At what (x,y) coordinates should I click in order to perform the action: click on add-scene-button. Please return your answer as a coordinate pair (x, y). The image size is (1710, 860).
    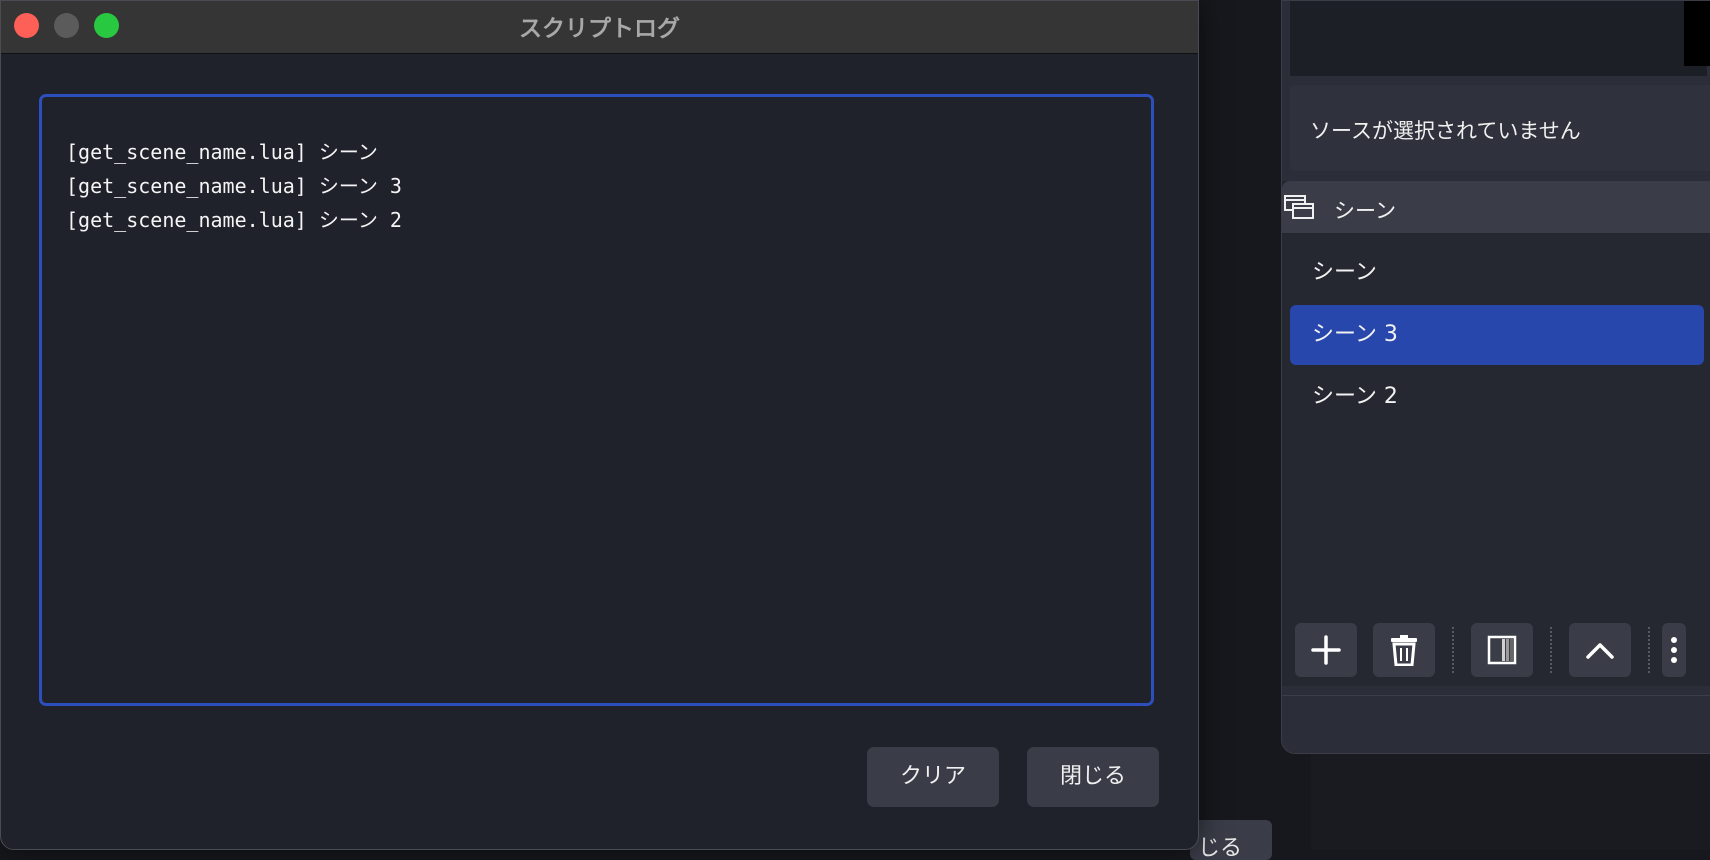
    Looking at the image, I should click on (1326, 650).